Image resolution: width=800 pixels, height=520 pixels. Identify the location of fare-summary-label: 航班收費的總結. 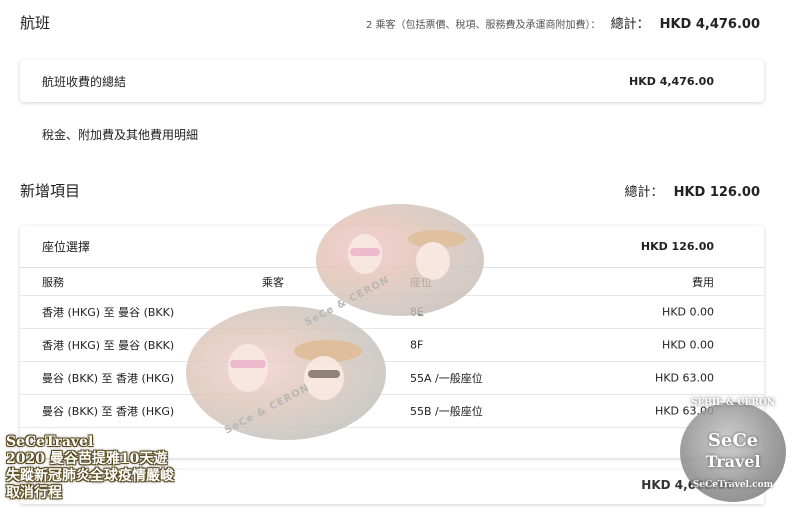
(84, 81).